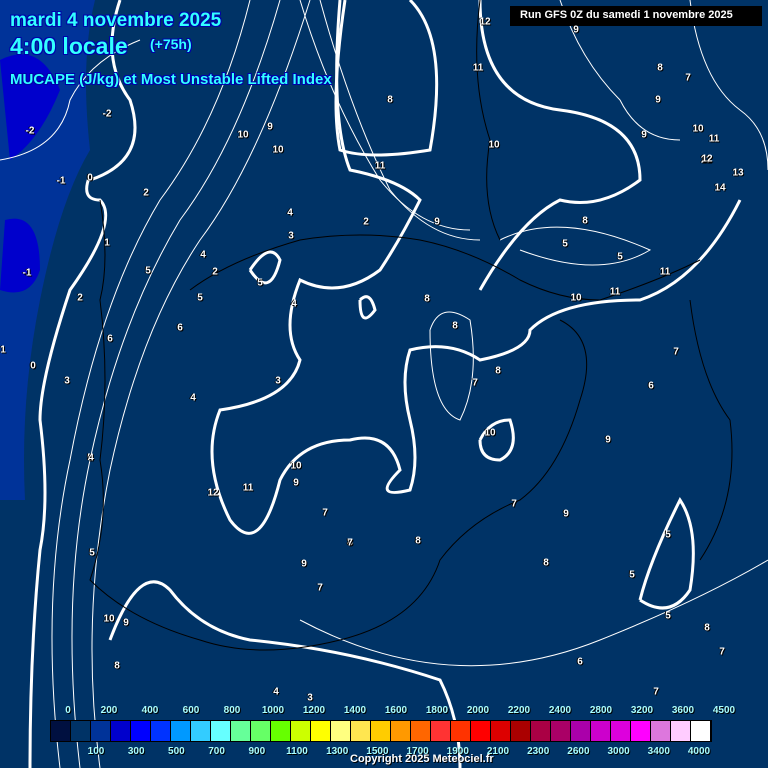  What do you see at coordinates (27, 273) in the screenshot?
I see `lifted-index-label: -1` at bounding box center [27, 273].